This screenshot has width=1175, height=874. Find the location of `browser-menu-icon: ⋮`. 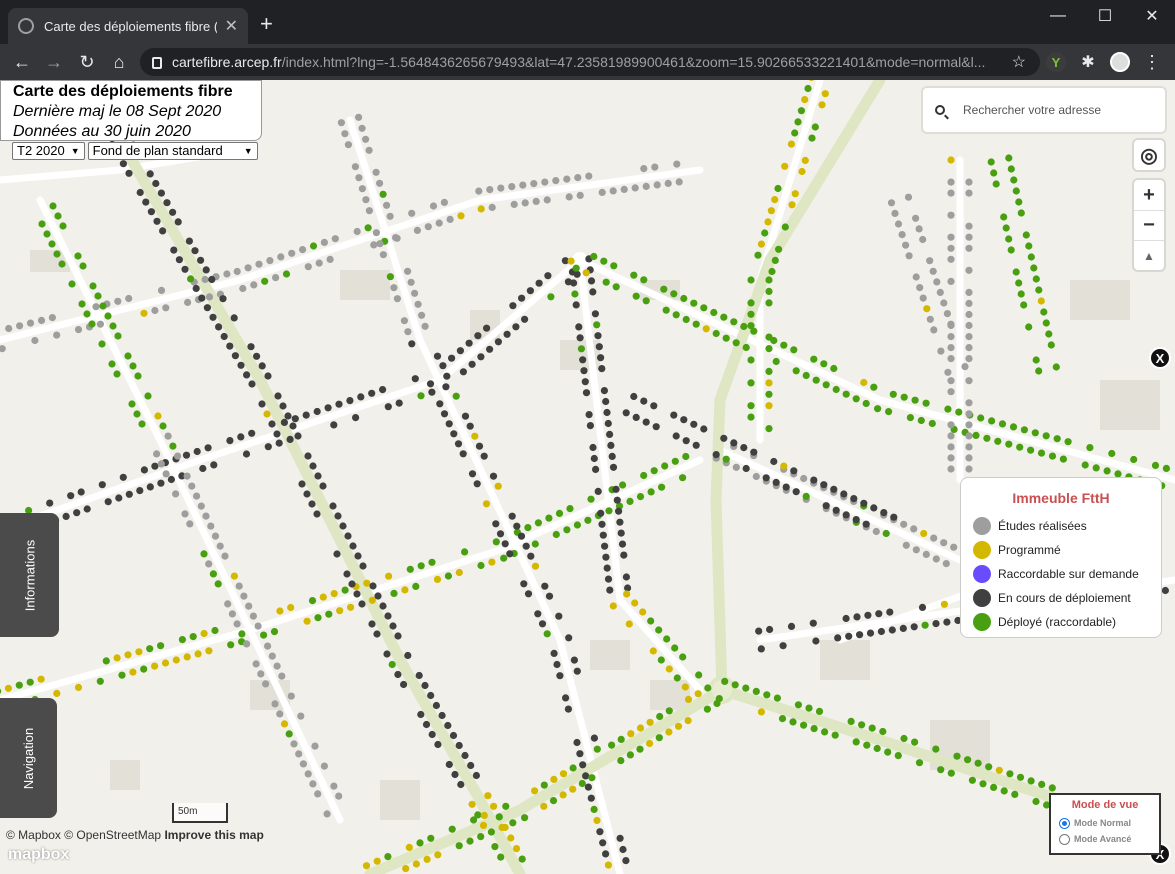

browser-menu-icon: ⋮ is located at coordinates (1152, 62).